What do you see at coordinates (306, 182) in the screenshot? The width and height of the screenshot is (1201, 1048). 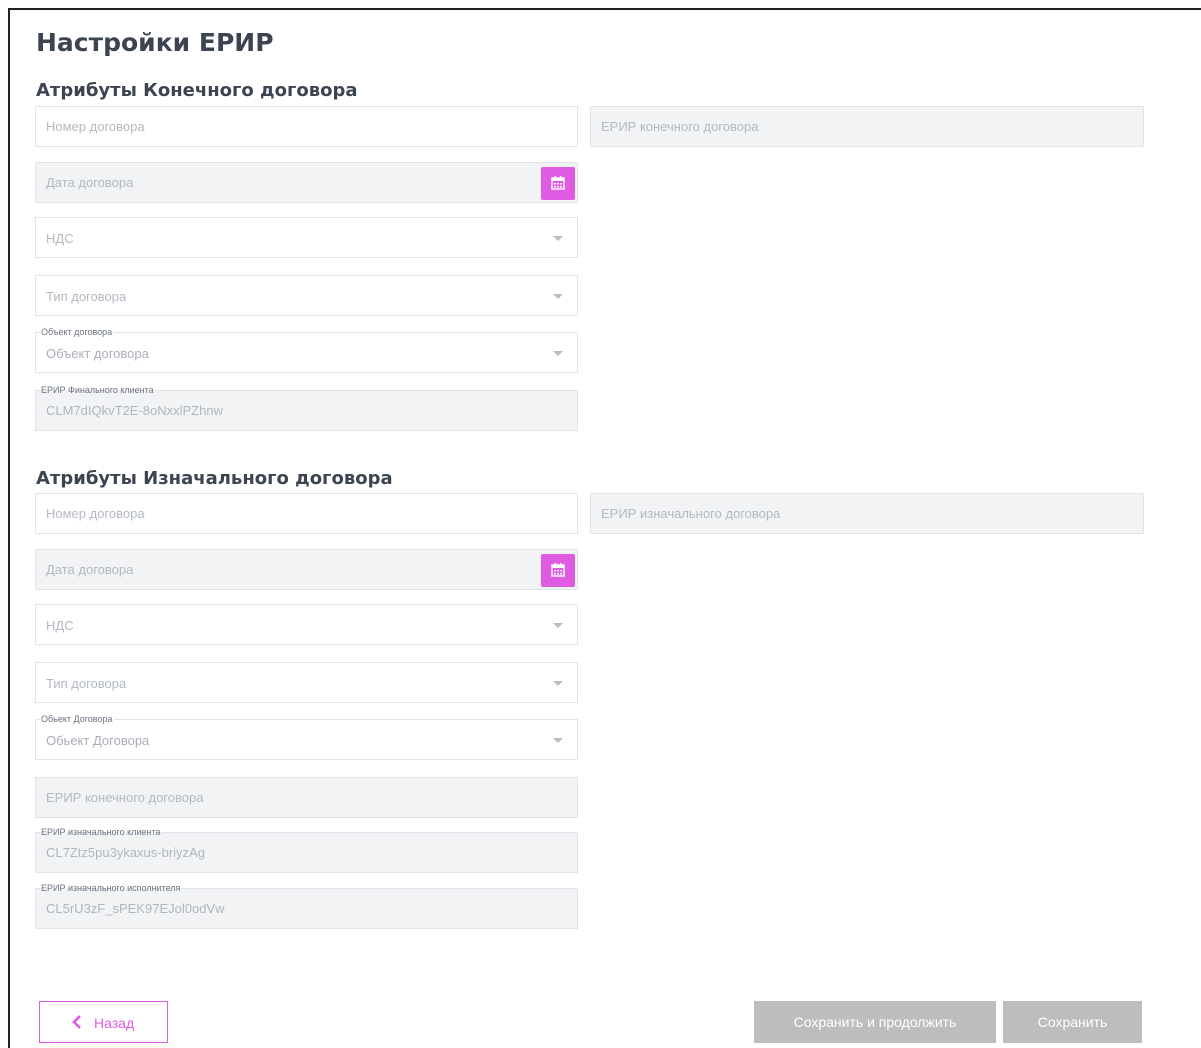 I see `final-contract-date-input: Дата договора` at bounding box center [306, 182].